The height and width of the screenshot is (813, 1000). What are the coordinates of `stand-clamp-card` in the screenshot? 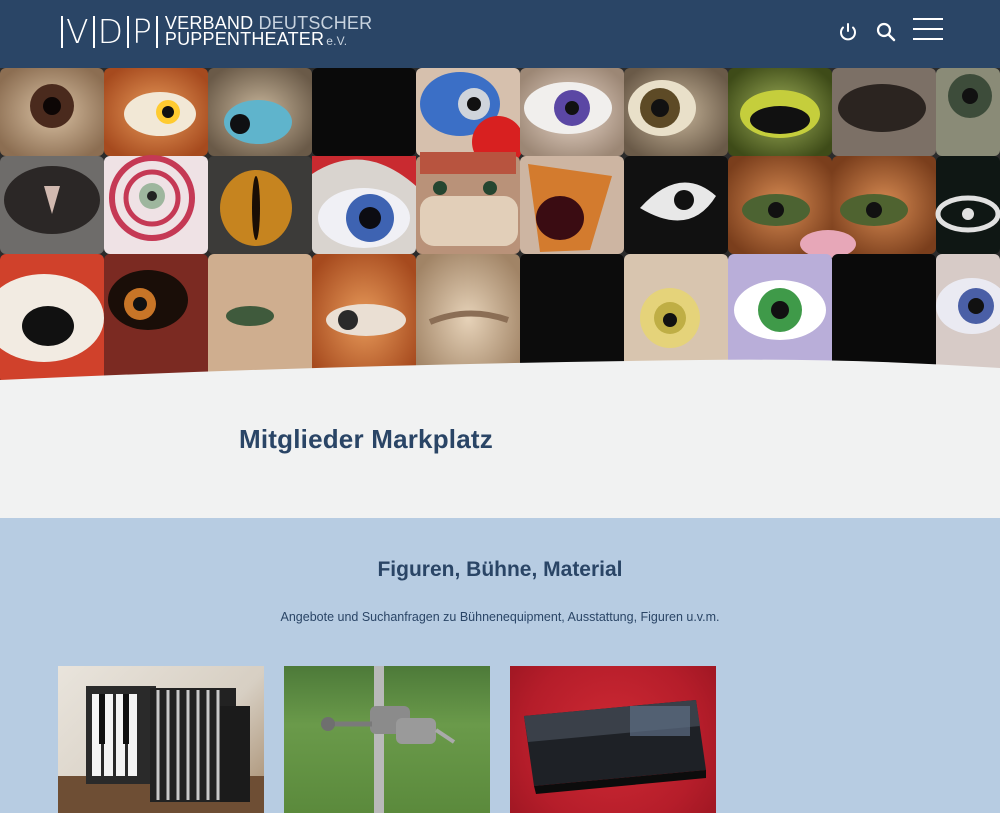 It's located at (387, 739).